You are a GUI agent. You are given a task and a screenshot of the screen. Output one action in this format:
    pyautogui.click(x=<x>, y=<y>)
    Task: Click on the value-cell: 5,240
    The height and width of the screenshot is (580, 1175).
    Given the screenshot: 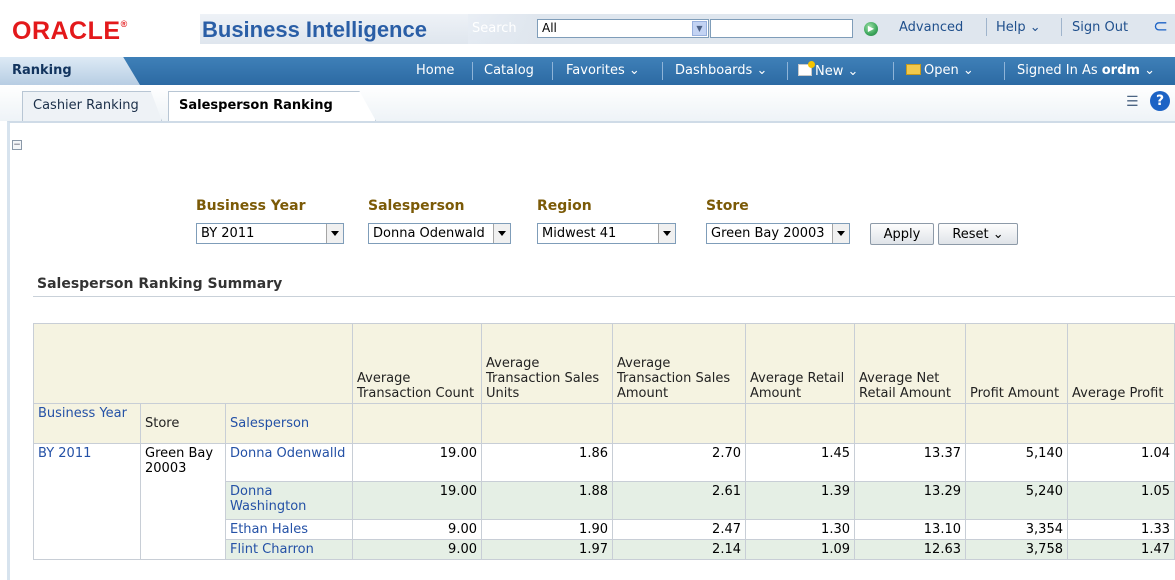 What is the action you would take?
    pyautogui.click(x=1016, y=500)
    